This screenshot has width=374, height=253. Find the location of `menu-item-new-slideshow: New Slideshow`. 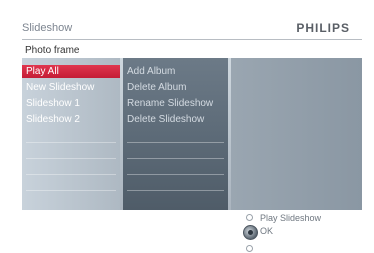

menu-item-new-slideshow: New Slideshow is located at coordinates (71, 87).